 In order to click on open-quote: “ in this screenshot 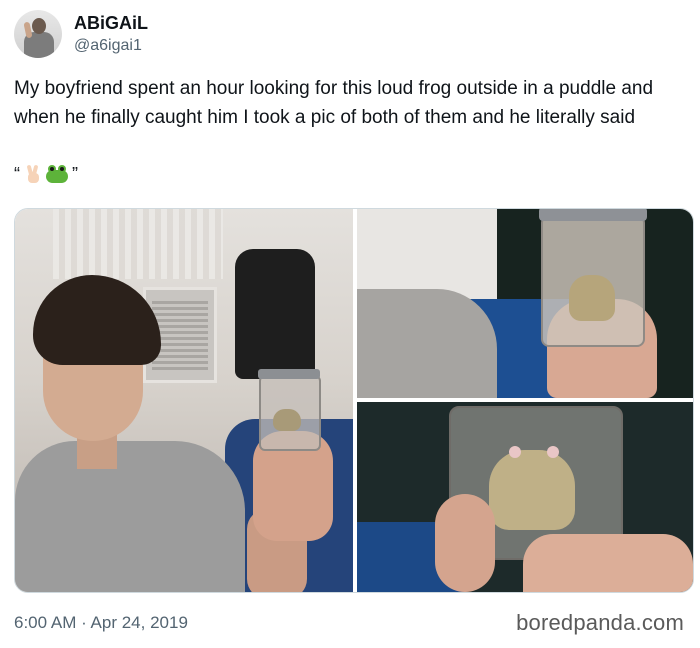, I will do `click(17, 174)`.